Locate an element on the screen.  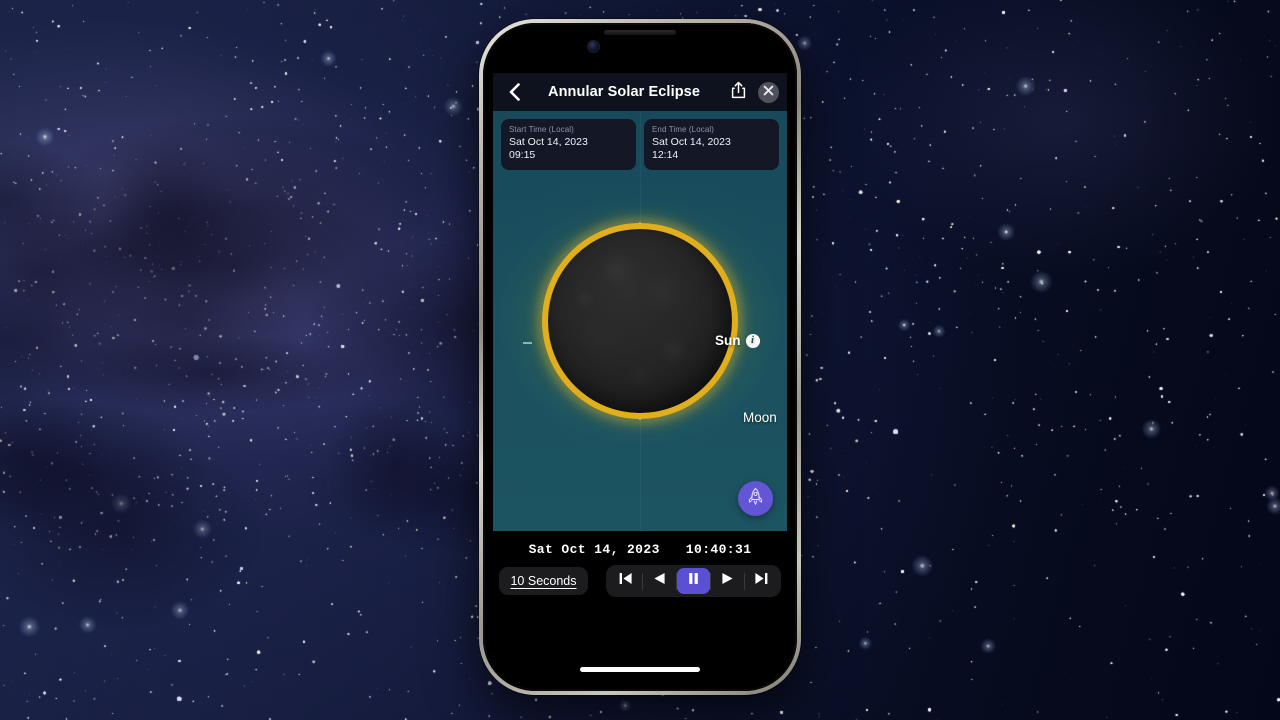
rewind-icon is located at coordinates (659, 581).